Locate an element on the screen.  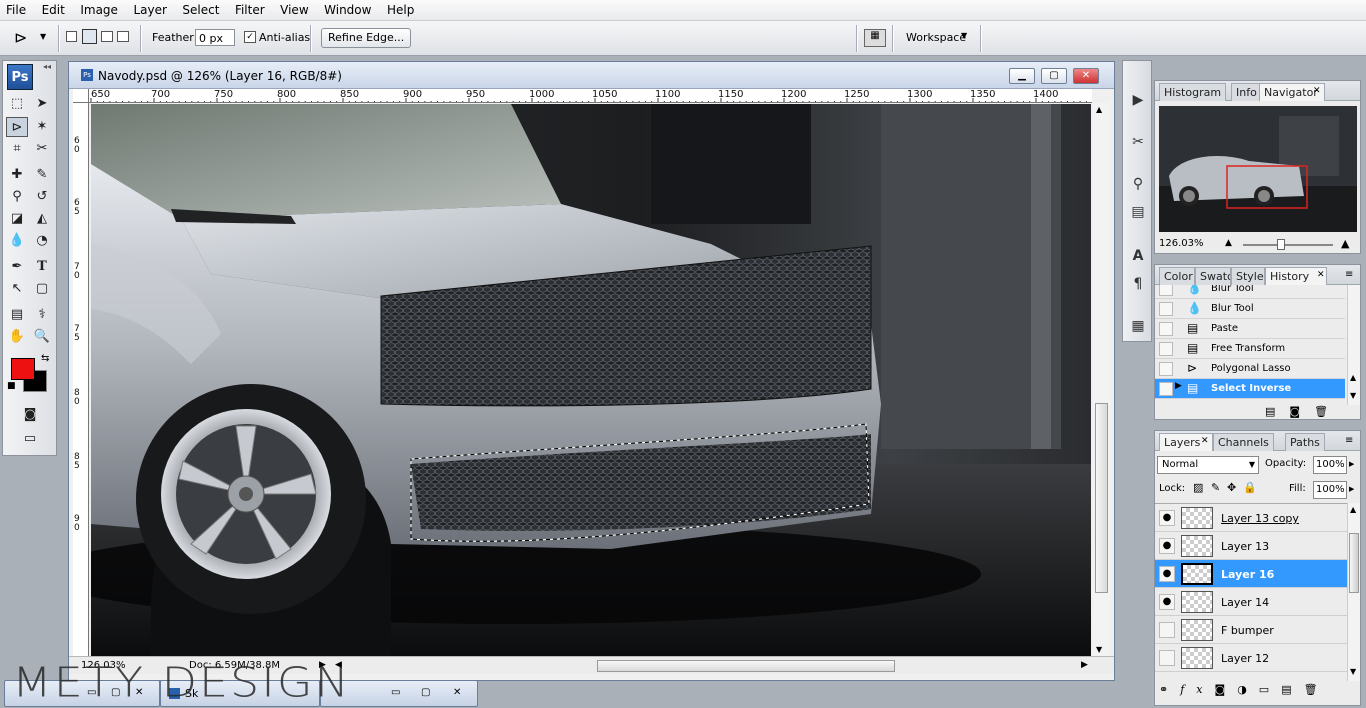
tab-color: Color is located at coordinates (1177, 276).